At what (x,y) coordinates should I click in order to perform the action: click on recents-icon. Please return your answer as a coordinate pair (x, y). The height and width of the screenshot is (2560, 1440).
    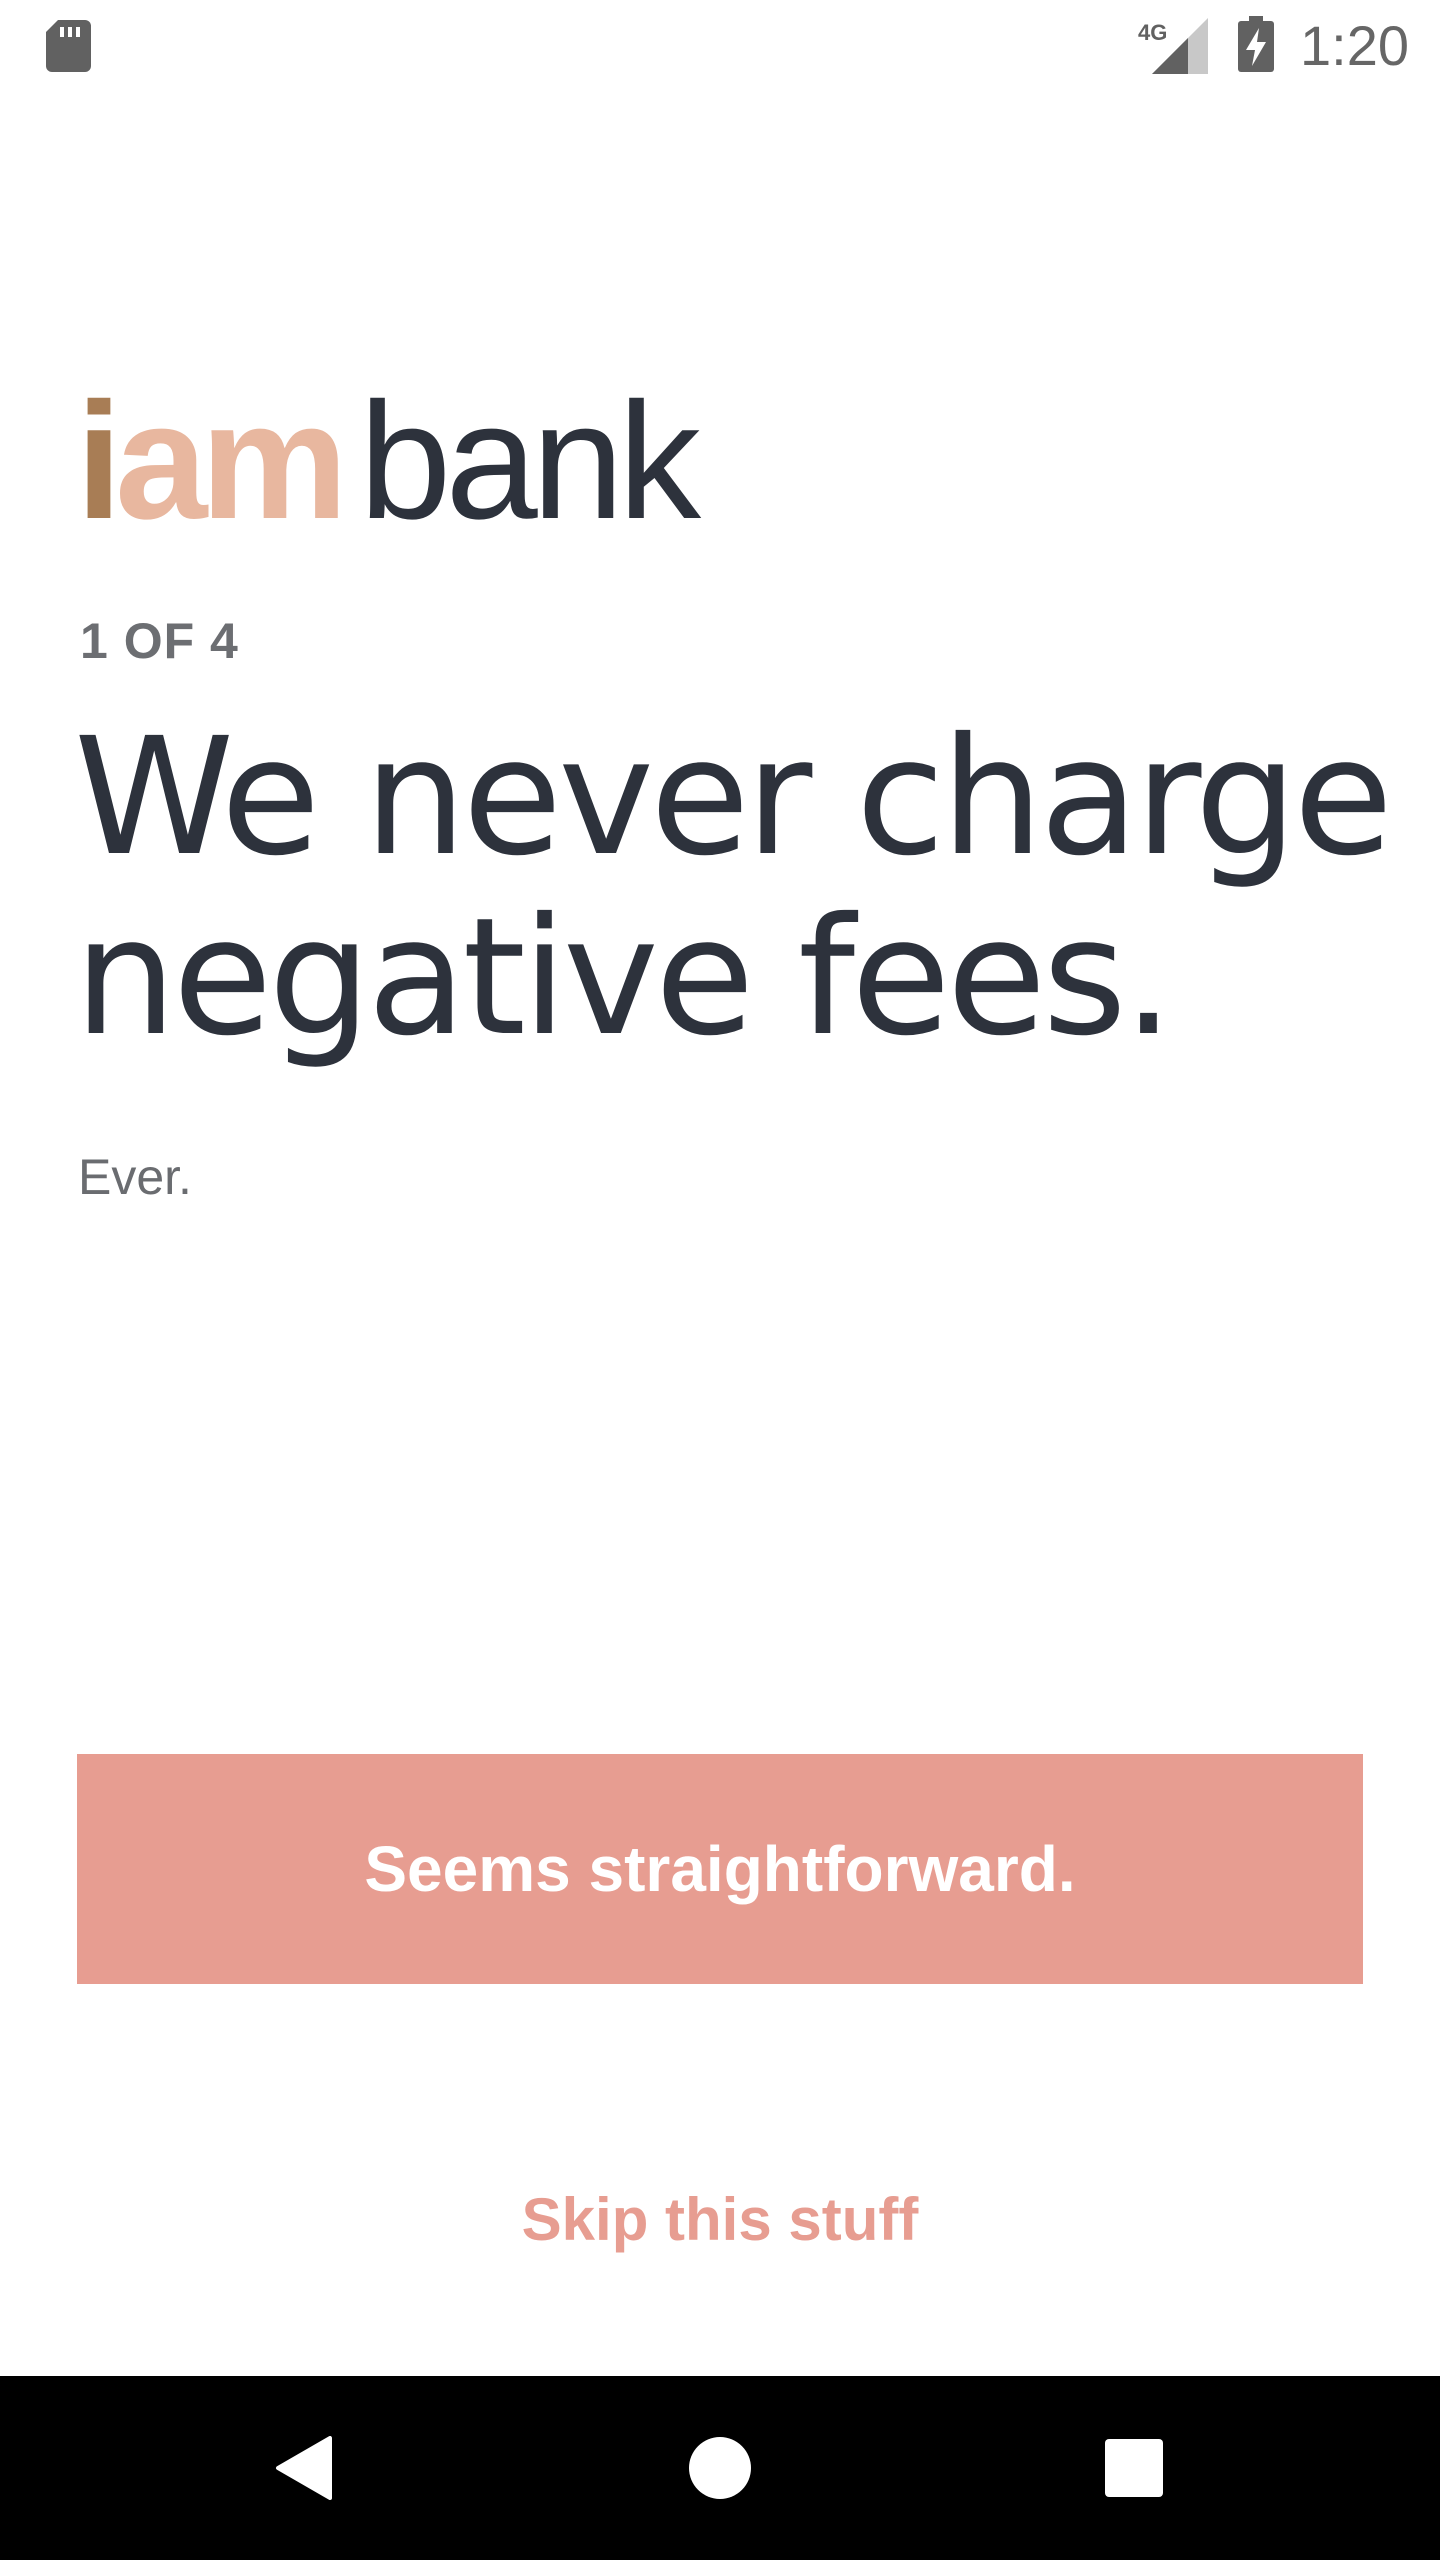
    Looking at the image, I should click on (1134, 2468).